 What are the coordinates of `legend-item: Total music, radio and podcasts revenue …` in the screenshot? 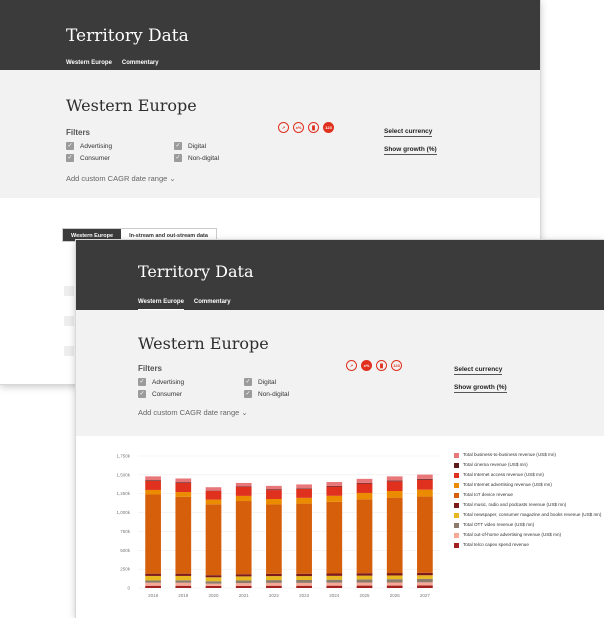 It's located at (529, 505).